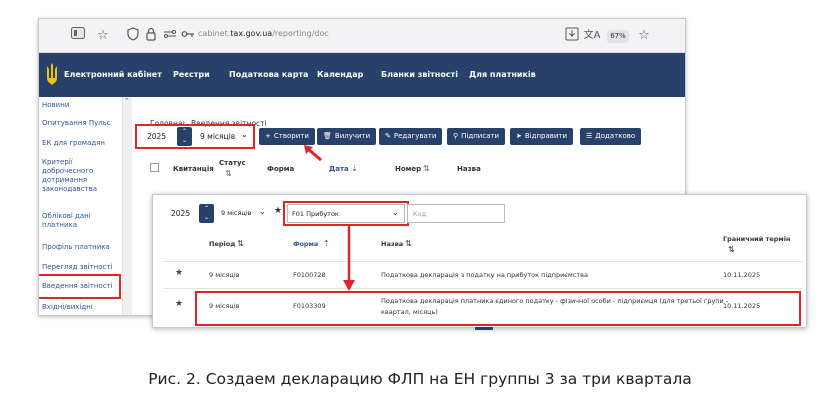 The height and width of the screenshot is (417, 840). What do you see at coordinates (456, 136) in the screenshot?
I see `sign-icon: ⚲` at bounding box center [456, 136].